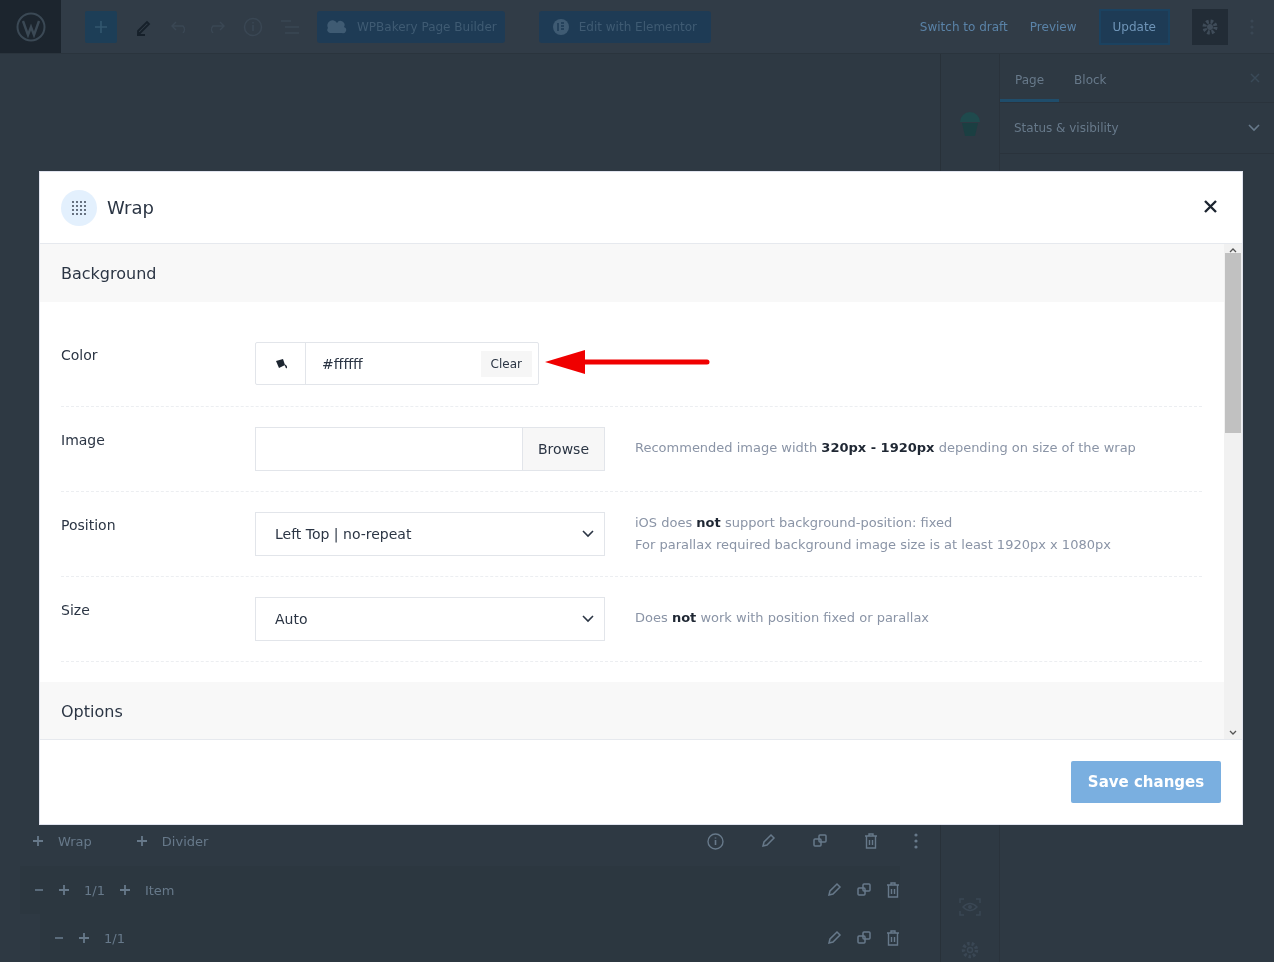 This screenshot has width=1274, height=962. What do you see at coordinates (430, 619) in the screenshot?
I see `select-field: Auto` at bounding box center [430, 619].